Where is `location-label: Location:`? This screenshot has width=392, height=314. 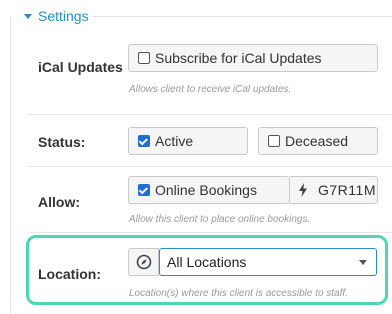
location-label: Location: is located at coordinates (69, 274).